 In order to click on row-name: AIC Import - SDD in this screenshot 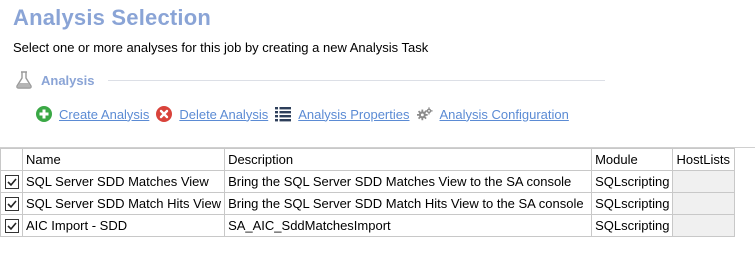, I will do `click(123, 225)`.